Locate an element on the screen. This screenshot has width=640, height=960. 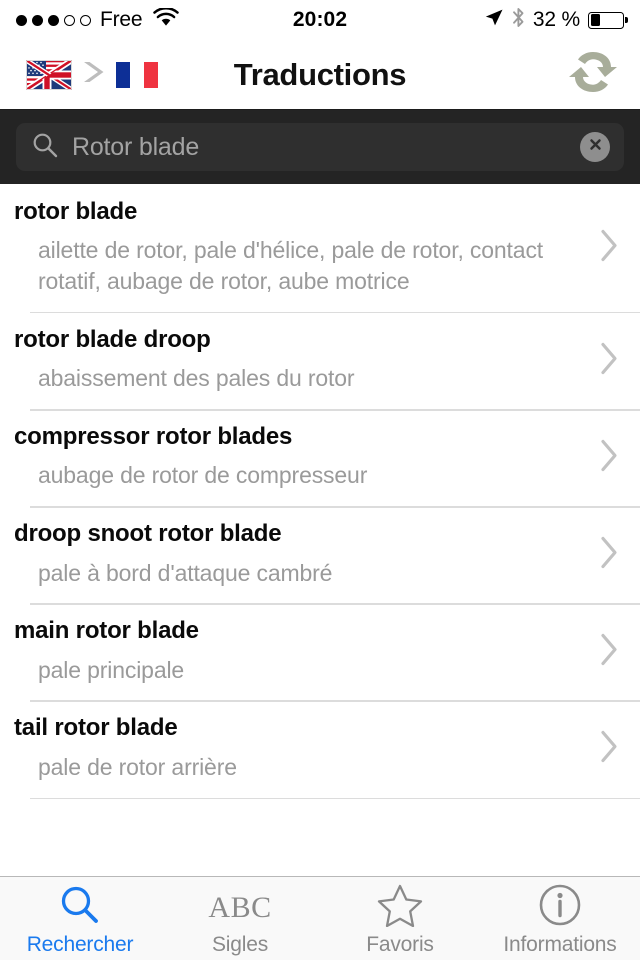
result-translation: pale à bord d'attaque cambré is located at coordinates (185, 572).